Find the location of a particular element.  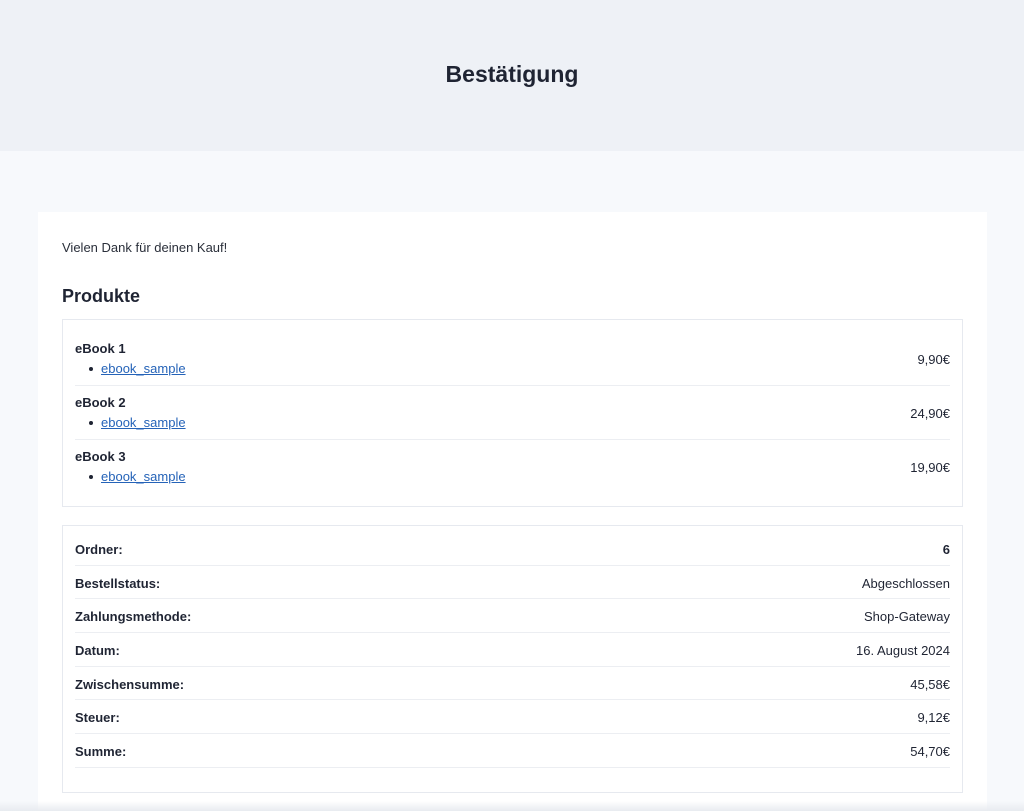

summary-row-payment: Zahlungsmethode: Shop-Gateway is located at coordinates (512, 616).